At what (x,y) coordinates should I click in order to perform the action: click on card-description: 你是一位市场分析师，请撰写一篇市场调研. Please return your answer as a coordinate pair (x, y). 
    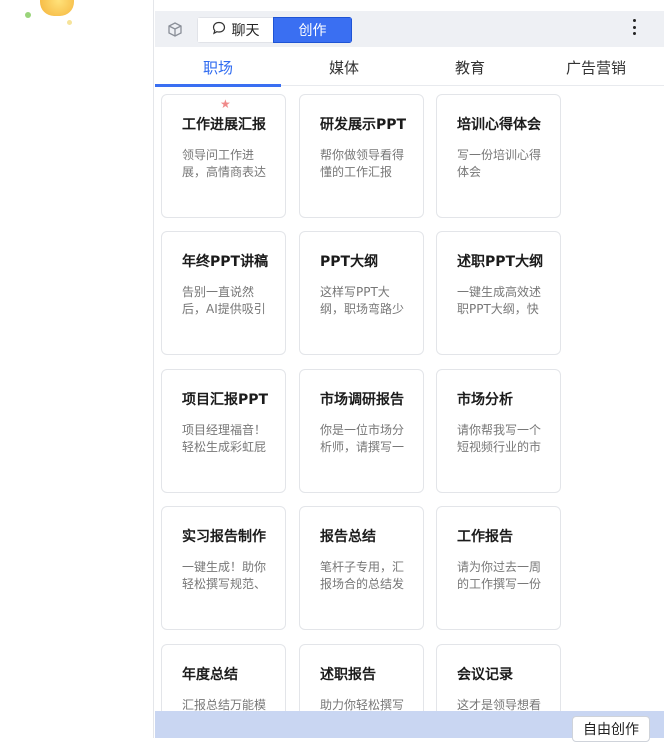
    Looking at the image, I should click on (362, 438).